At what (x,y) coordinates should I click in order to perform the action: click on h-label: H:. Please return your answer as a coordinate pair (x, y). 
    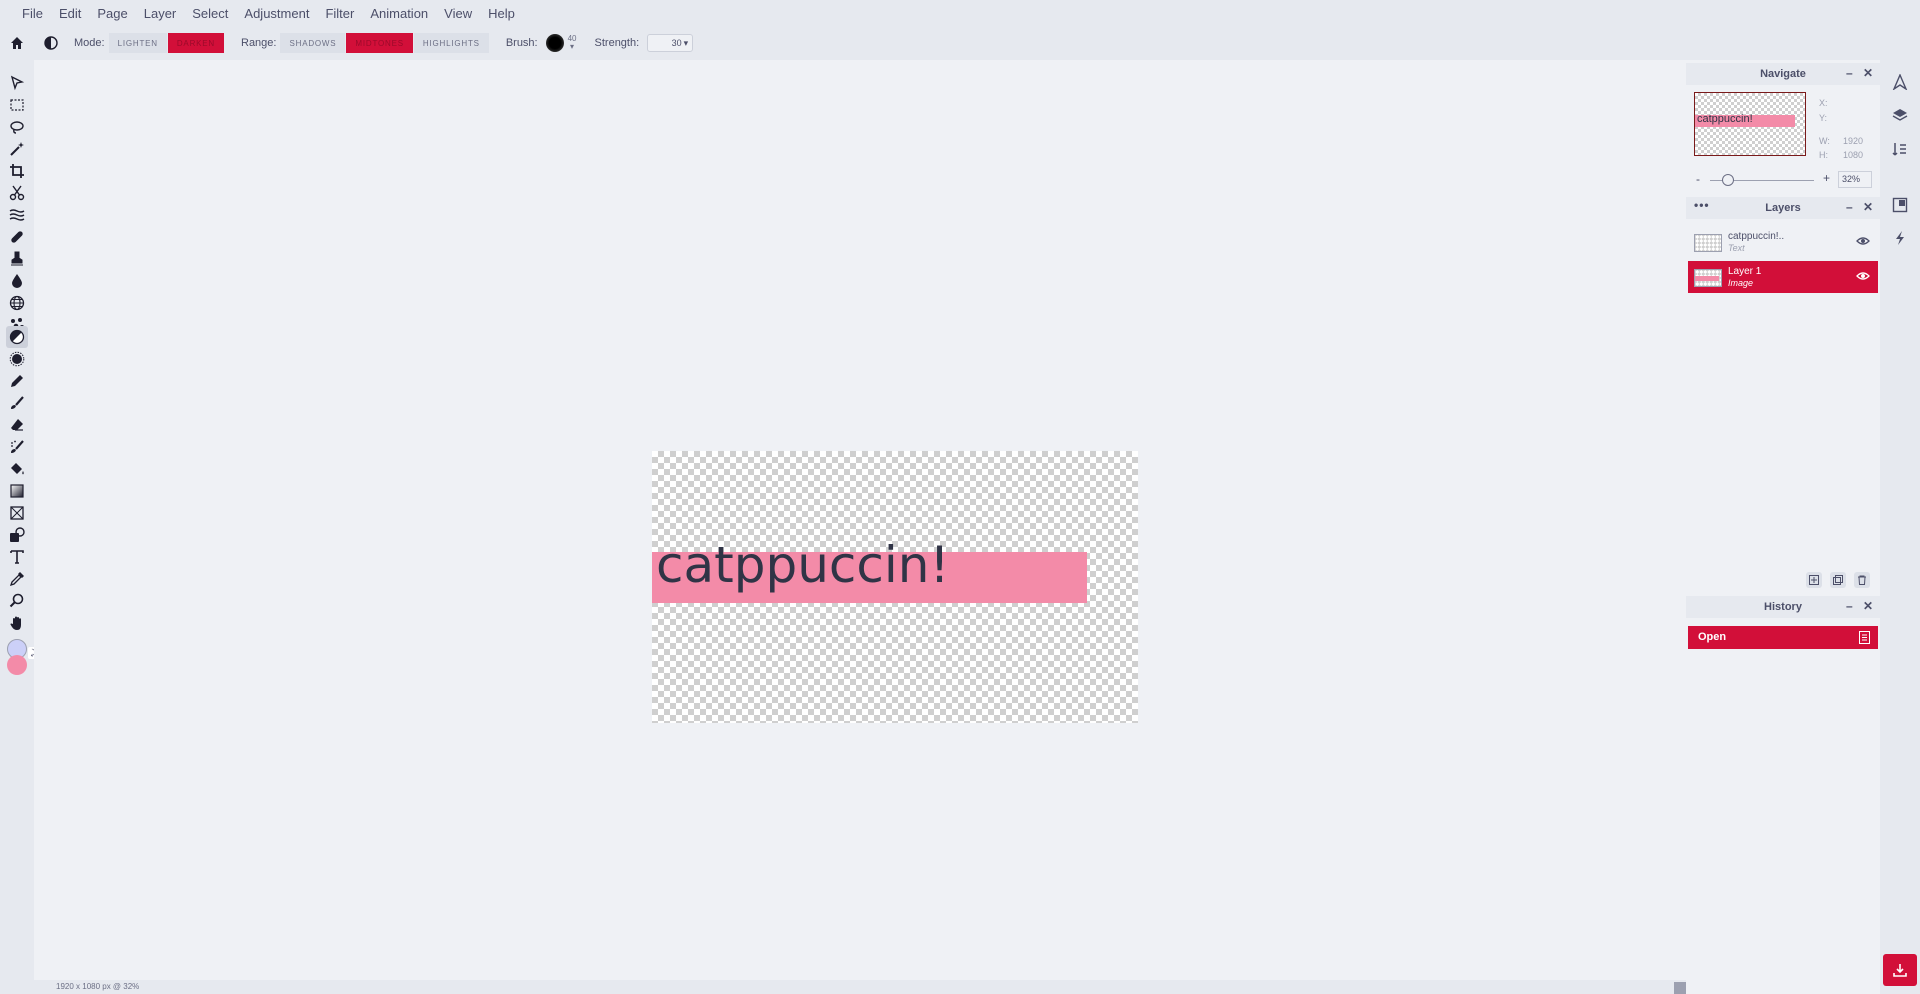
    Looking at the image, I should click on (1823, 155).